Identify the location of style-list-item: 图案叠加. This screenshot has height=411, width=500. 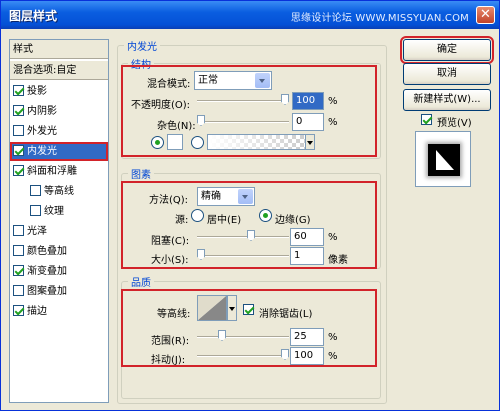
(59, 291).